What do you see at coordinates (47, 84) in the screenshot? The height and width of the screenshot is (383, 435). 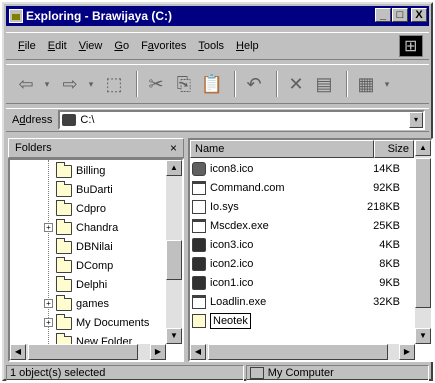 I see `back-dropdown-icon: ▾` at bounding box center [47, 84].